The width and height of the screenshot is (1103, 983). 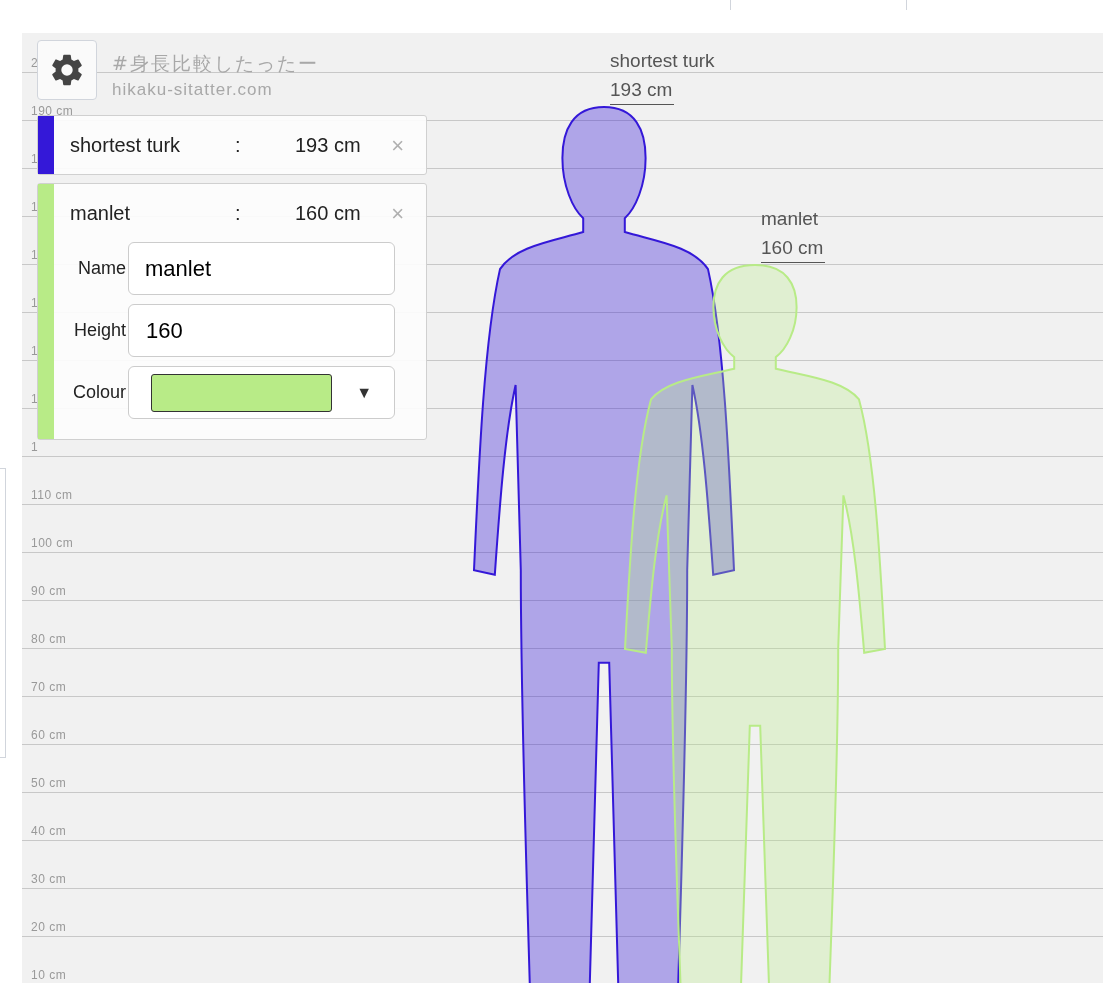 I want to click on scale-label: 40 cm, so click(x=49, y=831).